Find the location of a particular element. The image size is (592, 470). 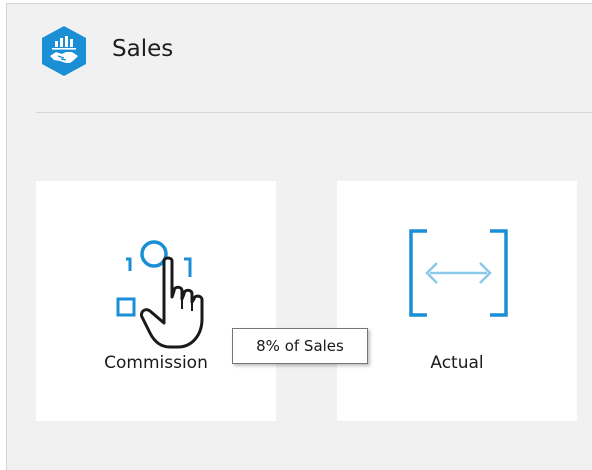

header-divider is located at coordinates (314, 112).